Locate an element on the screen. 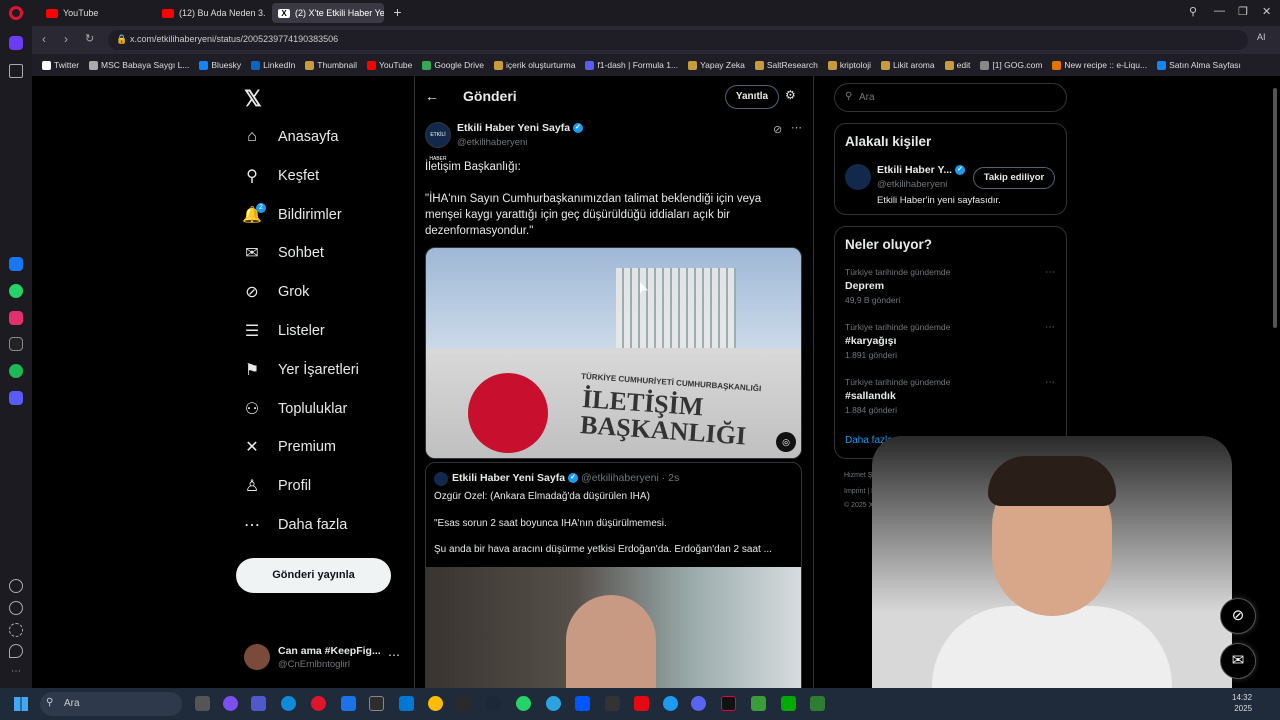 This screenshot has width=1280, height=720. bookmark-item: Bluesky is located at coordinates (220, 65).